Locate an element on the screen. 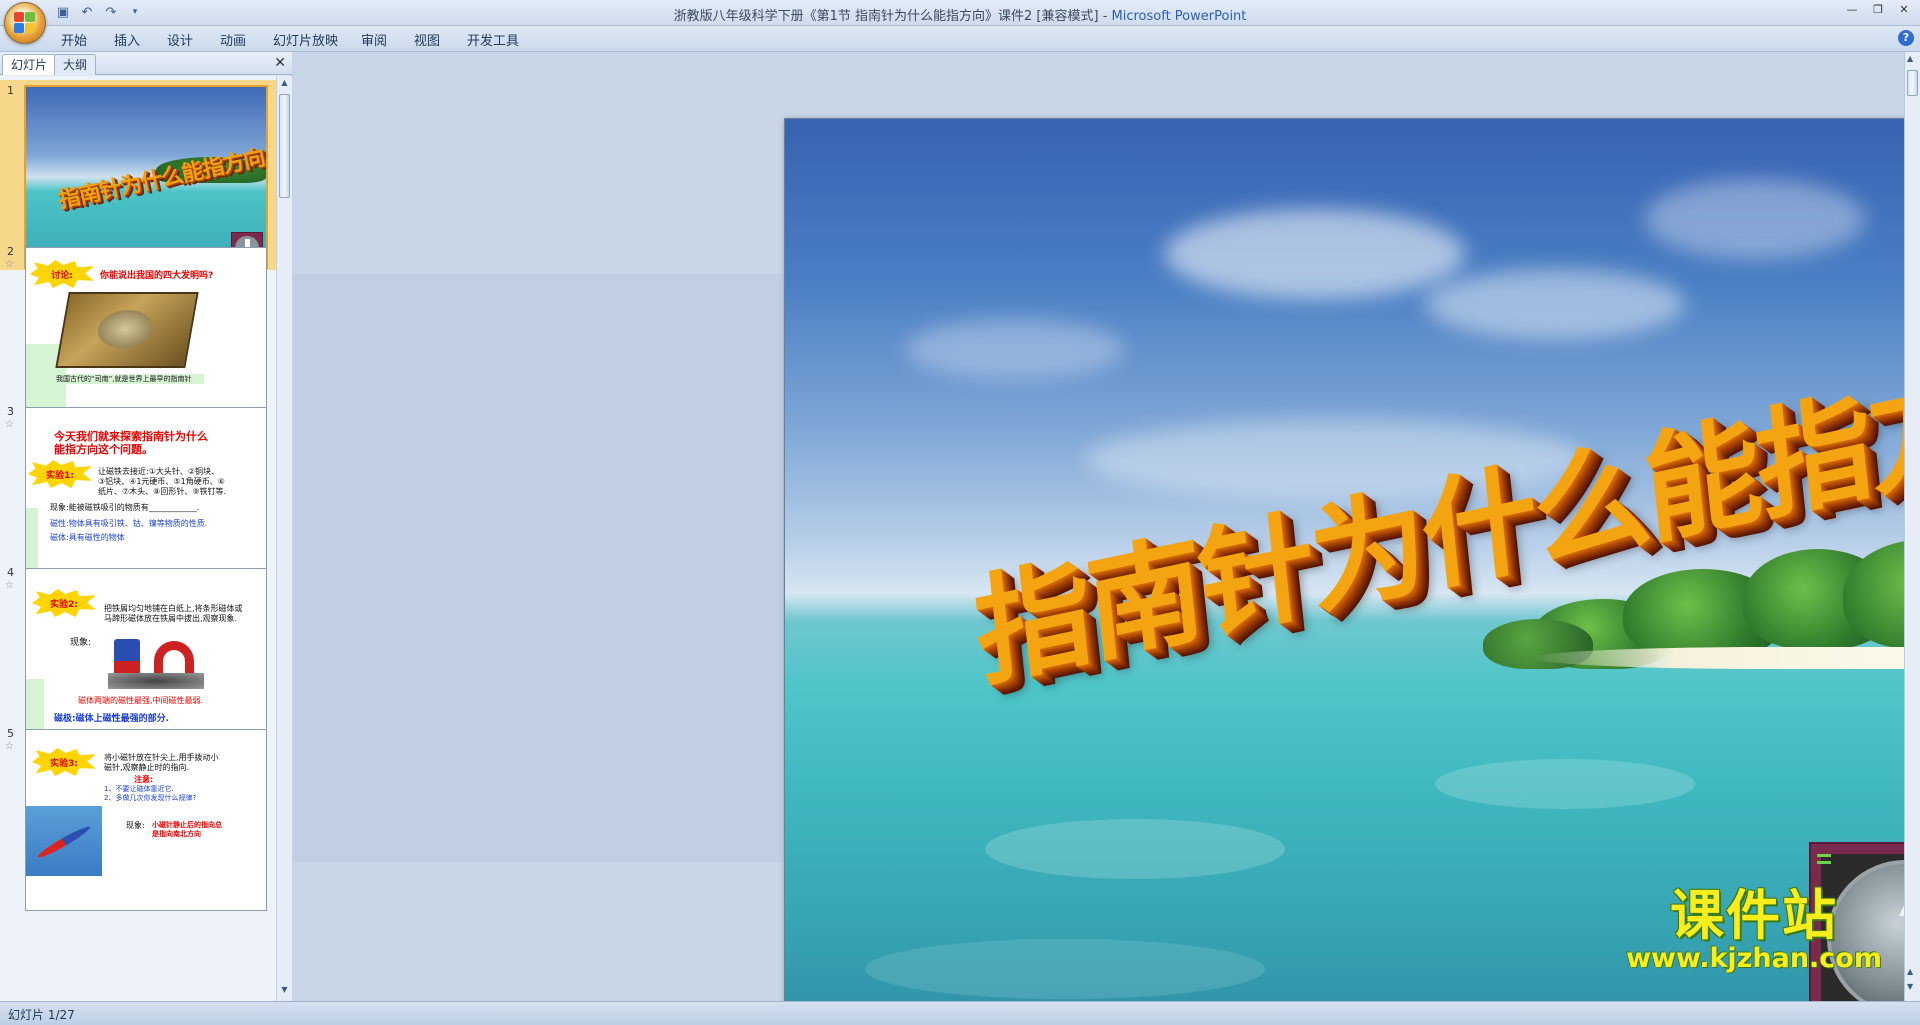 Image resolution: width=1920 pixels, height=1025 pixels. help-icon: ? is located at coordinates (1906, 38).